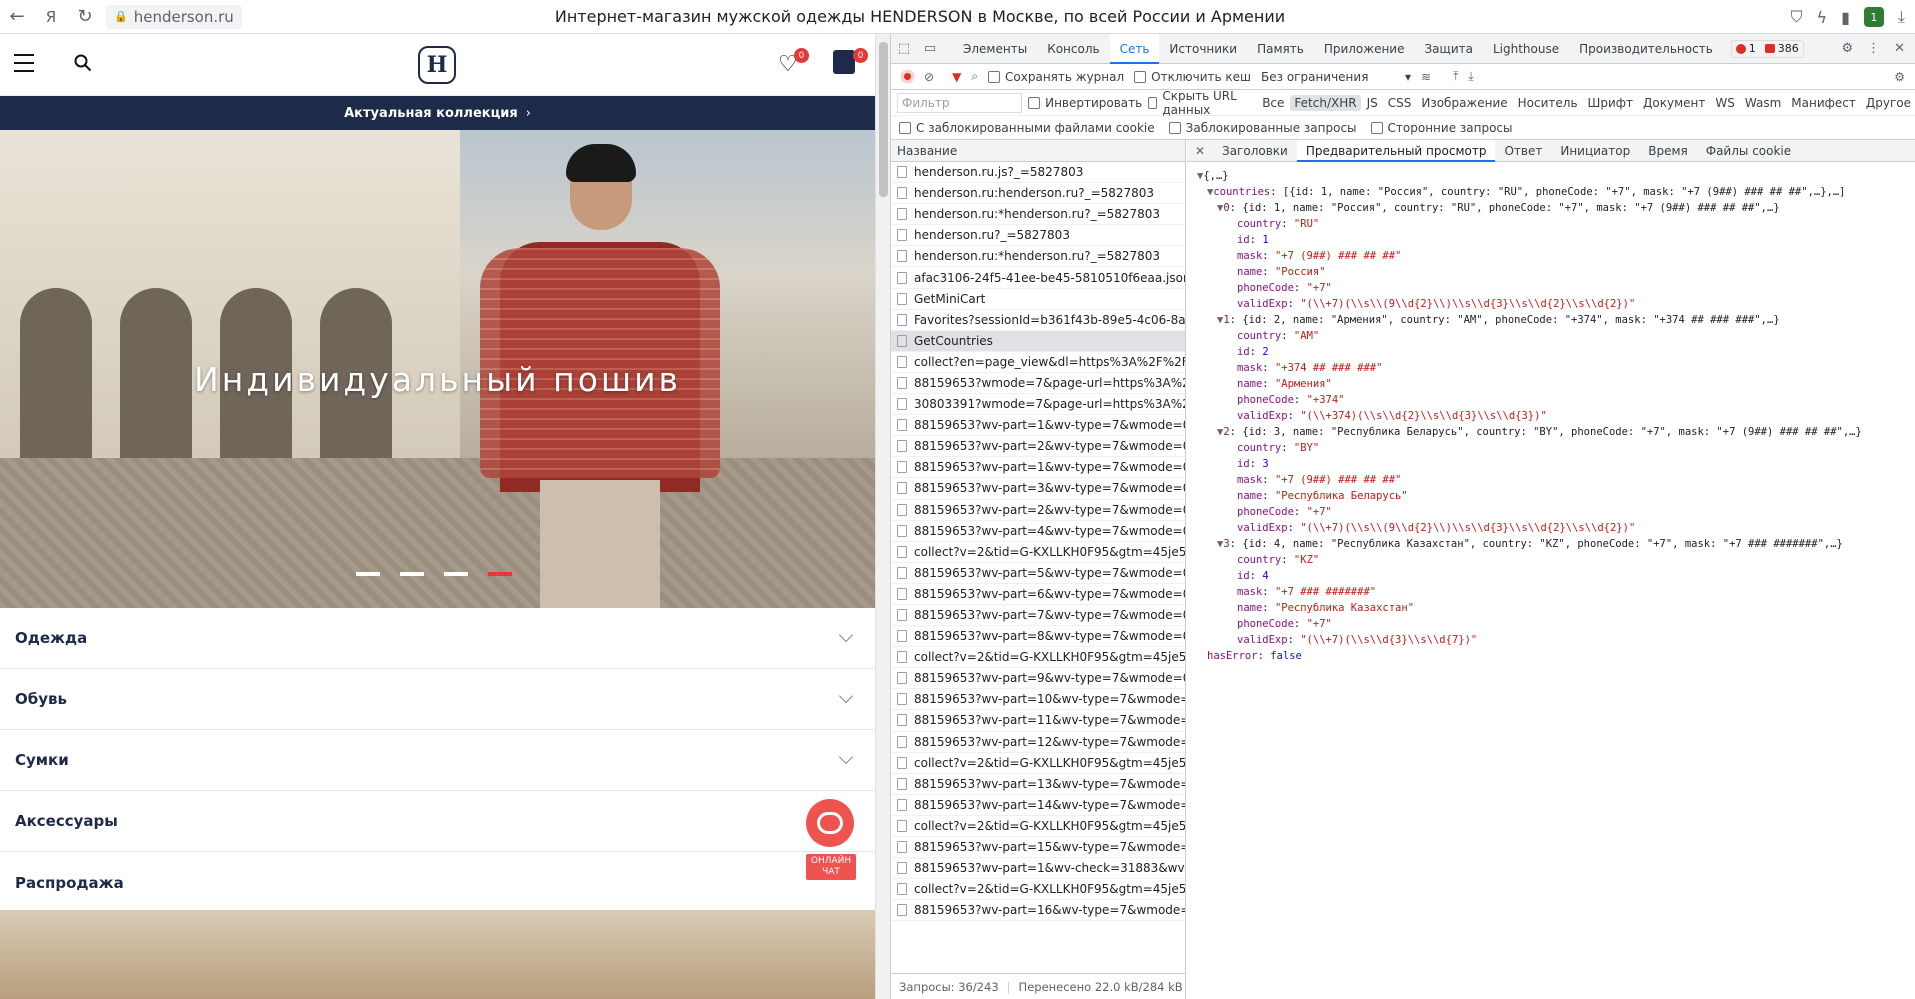 The image size is (1915, 999). I want to click on cart-bag-icon, so click(844, 62).